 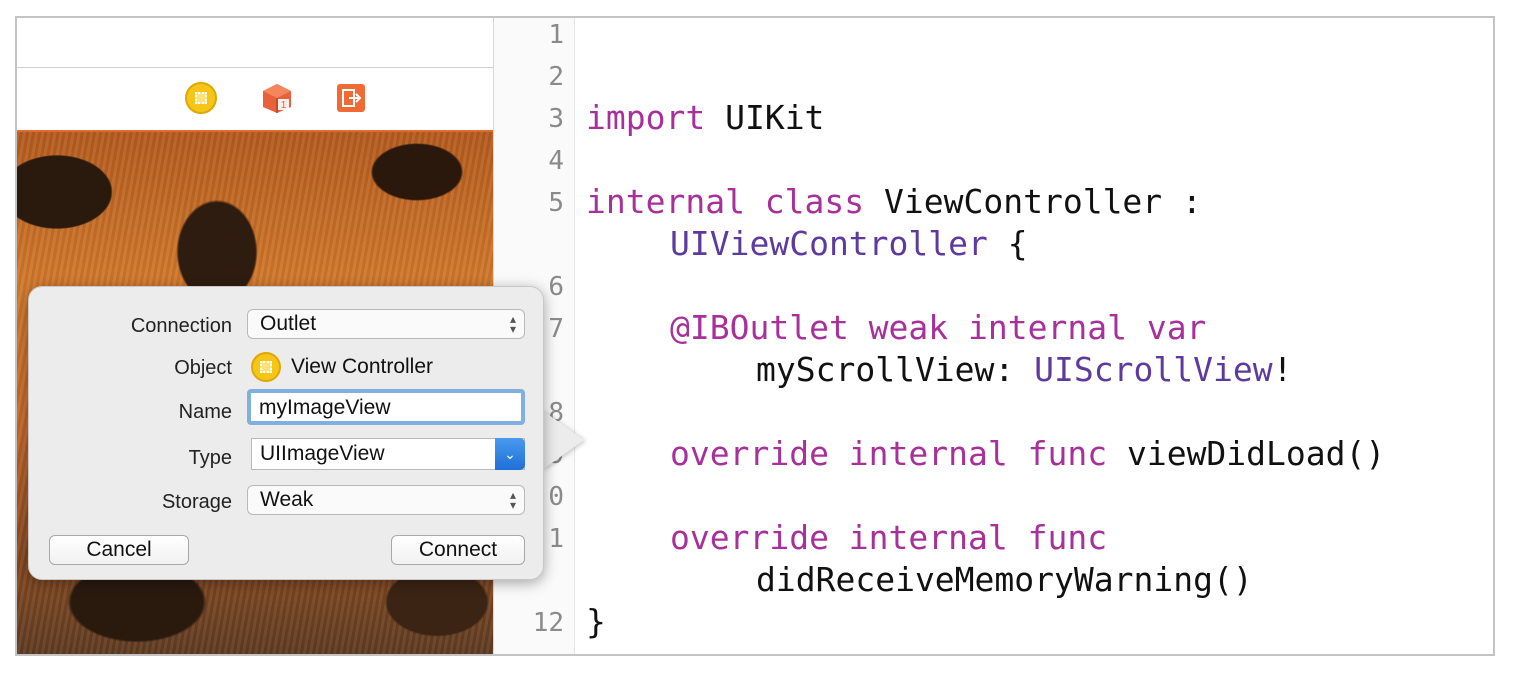 I want to click on line-number: 5, so click(x=556, y=203).